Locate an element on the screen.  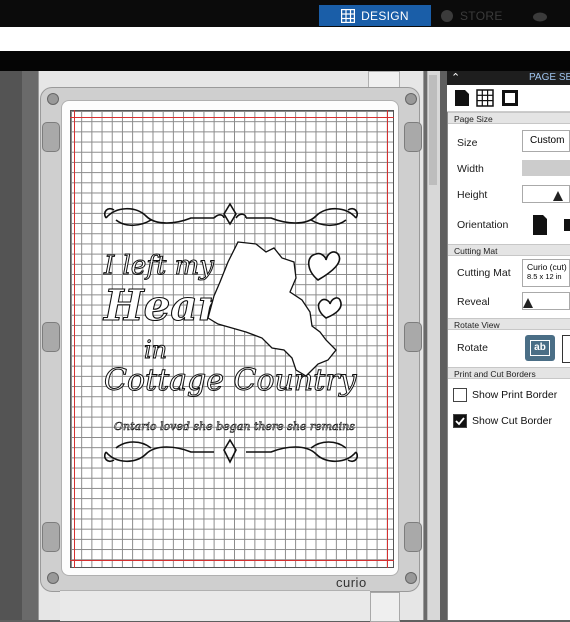
tab-store: STORE is located at coordinates (475, 15).